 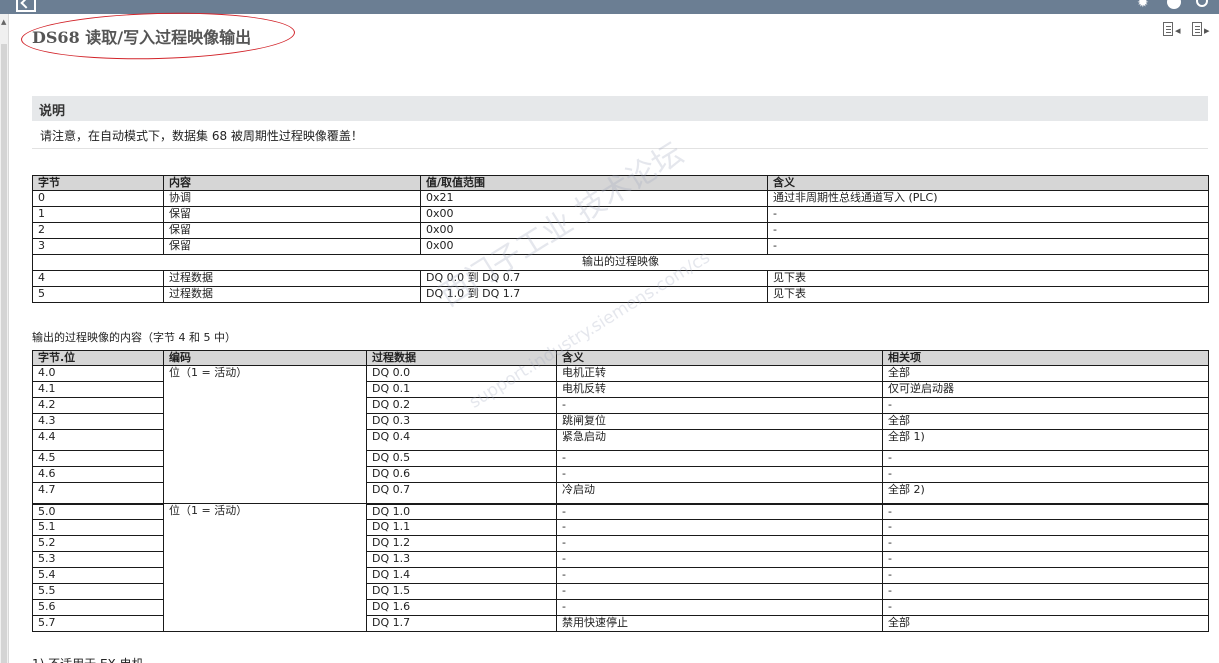 I want to click on table-cell: 5.6, so click(x=98, y=607).